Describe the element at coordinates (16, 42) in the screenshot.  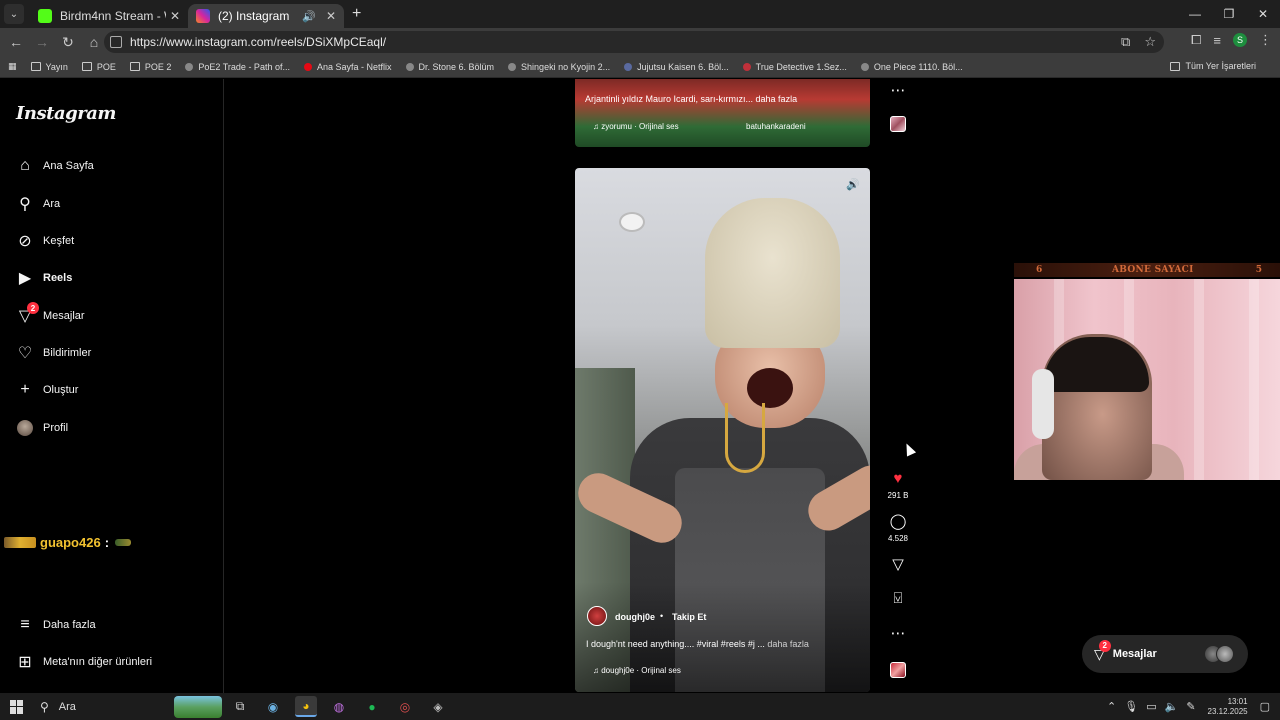
I see `back-icon: ←` at that location.